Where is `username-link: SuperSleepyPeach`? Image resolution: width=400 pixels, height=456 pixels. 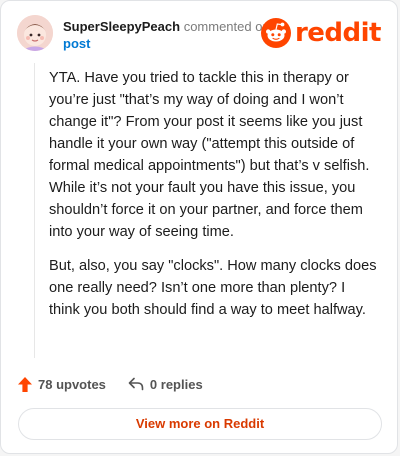
username-link: SuperSleepyPeach is located at coordinates (121, 26).